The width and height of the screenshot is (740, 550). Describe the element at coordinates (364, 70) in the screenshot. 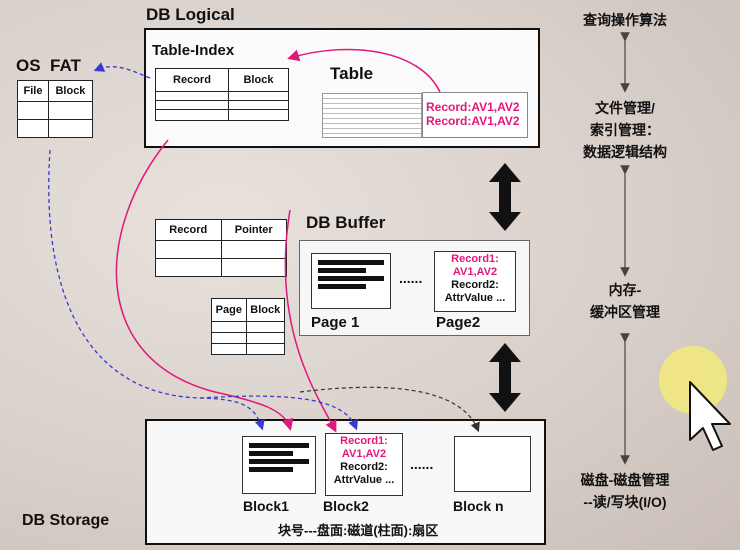

I see `record-to-index-link` at that location.